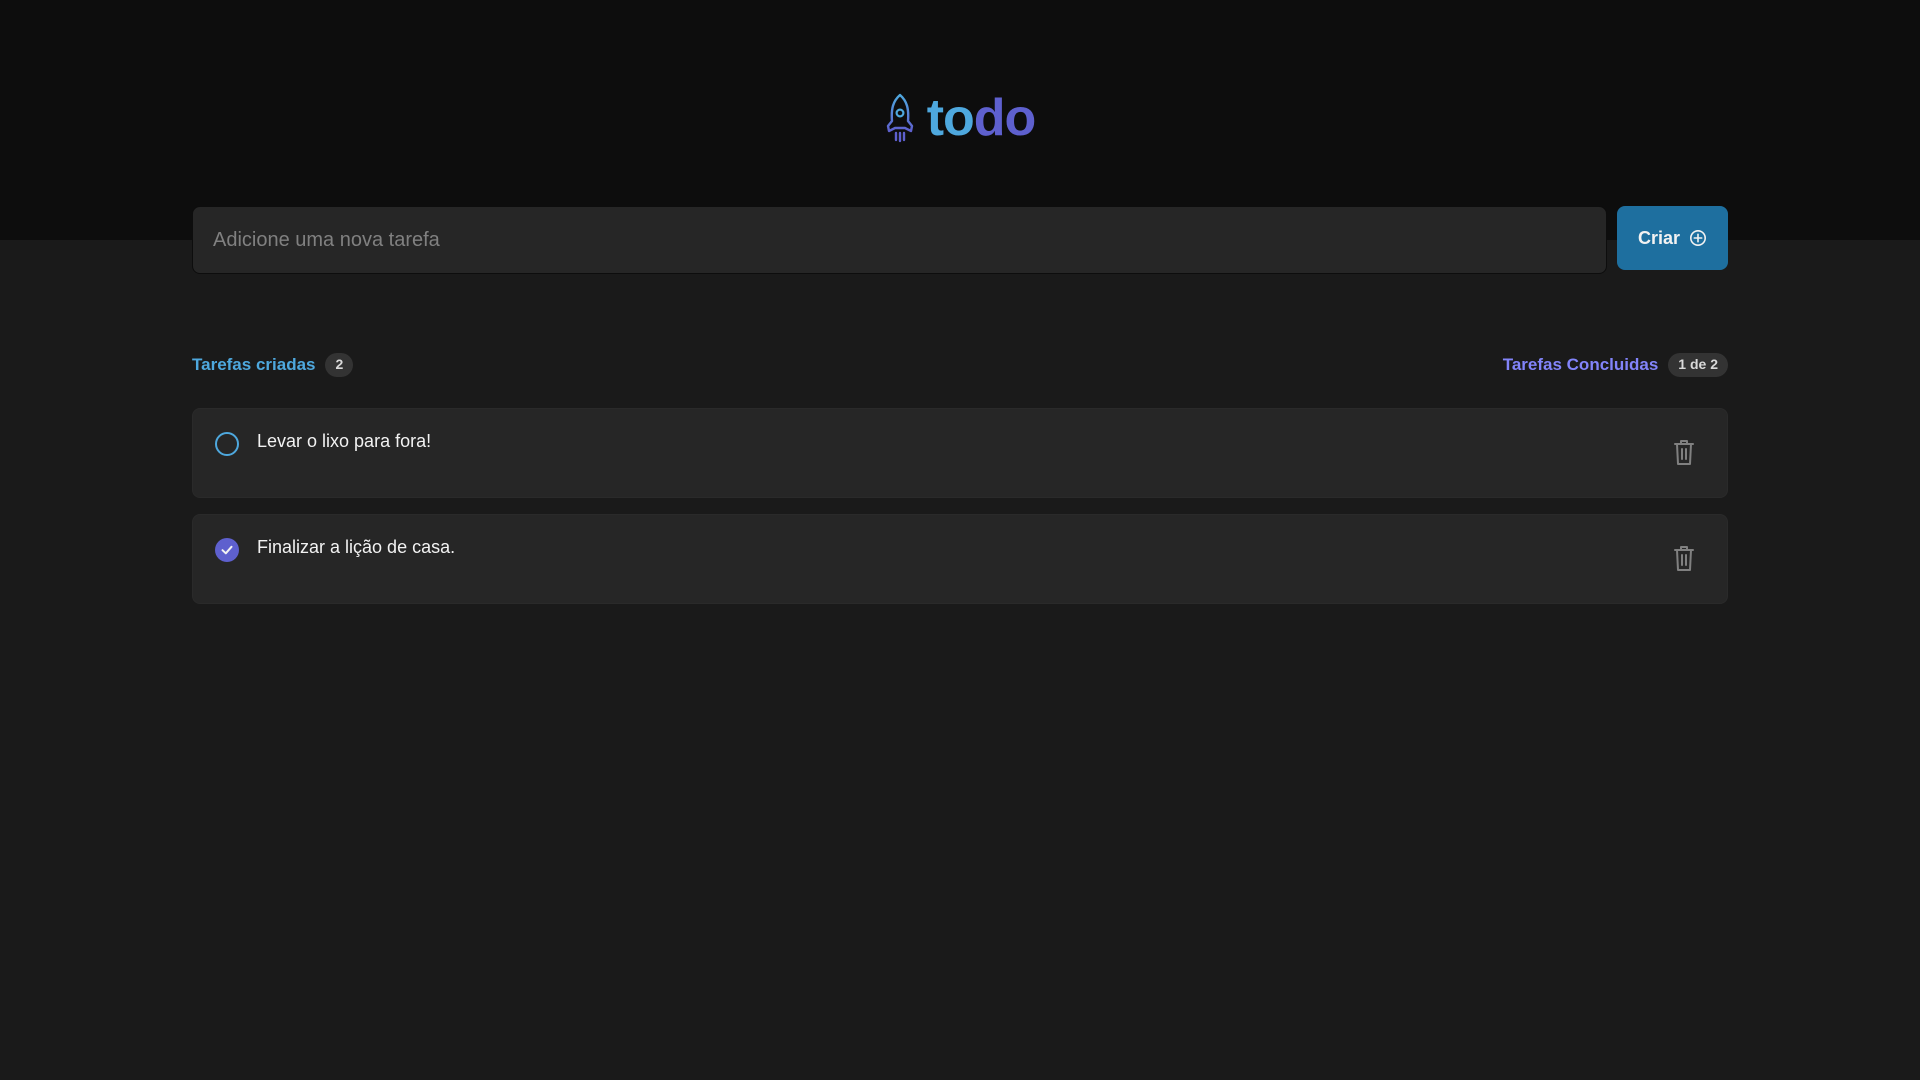  I want to click on create-button-label: Criar, so click(1659, 237).